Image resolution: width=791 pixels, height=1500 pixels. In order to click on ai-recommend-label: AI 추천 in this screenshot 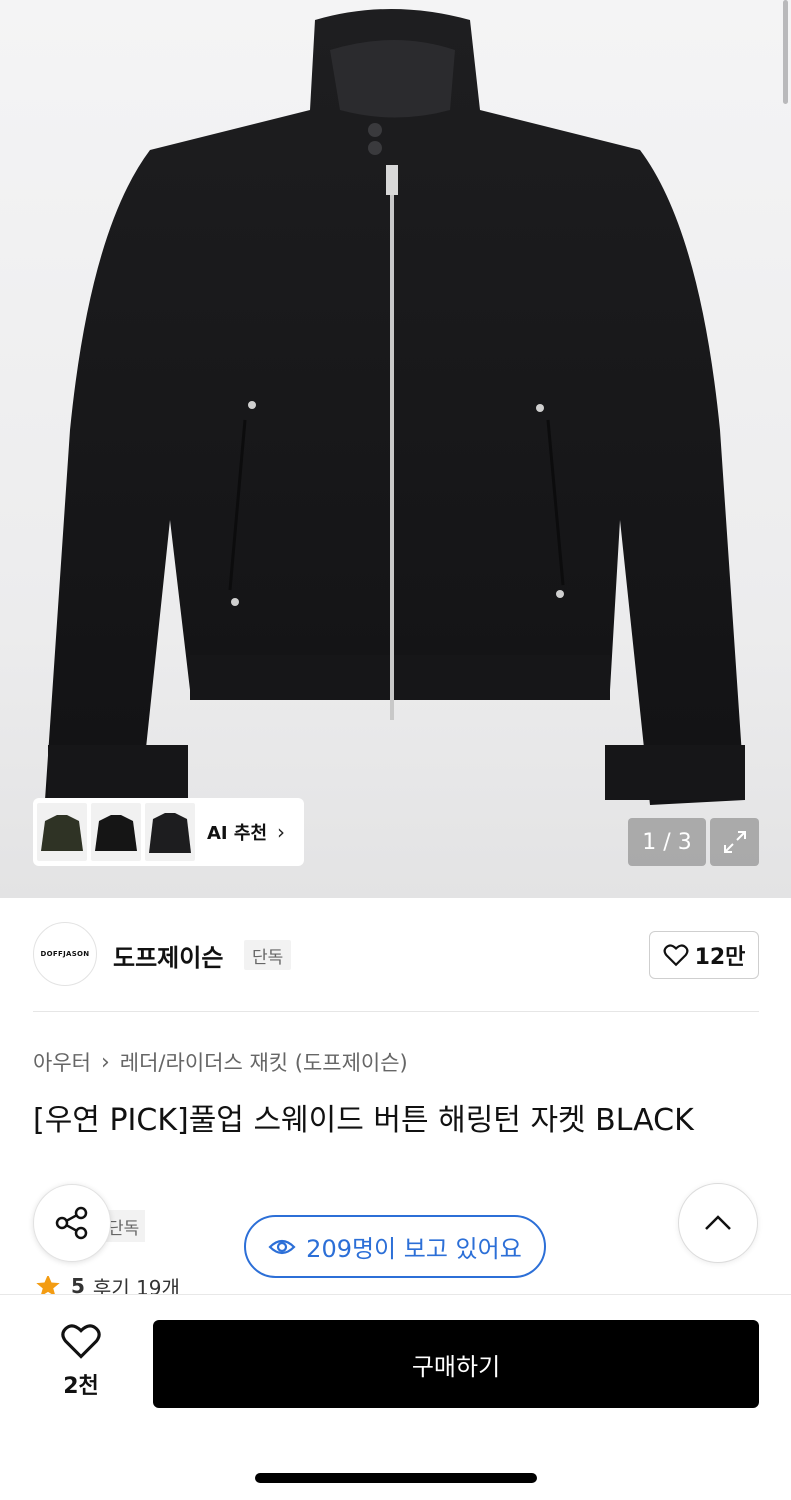, I will do `click(237, 833)`.